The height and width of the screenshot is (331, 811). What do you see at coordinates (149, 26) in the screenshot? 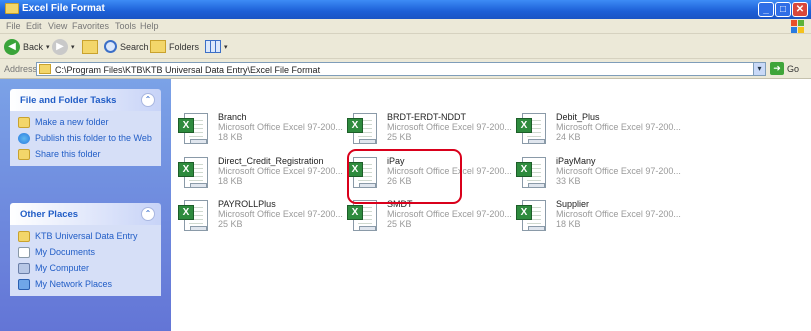
I see `menu-help: Help` at bounding box center [149, 26].